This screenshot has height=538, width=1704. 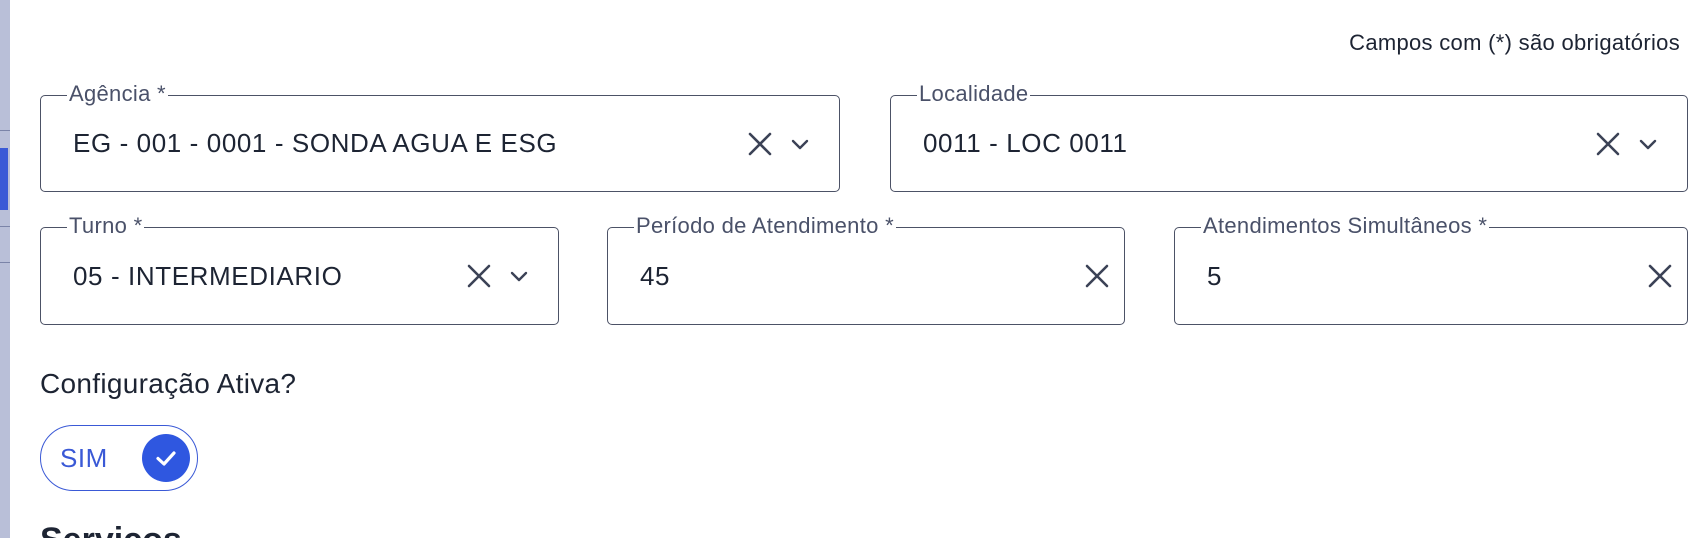 I want to click on localidade-select: Localidade 0011 - LOC 0011, so click(x=1289, y=137).